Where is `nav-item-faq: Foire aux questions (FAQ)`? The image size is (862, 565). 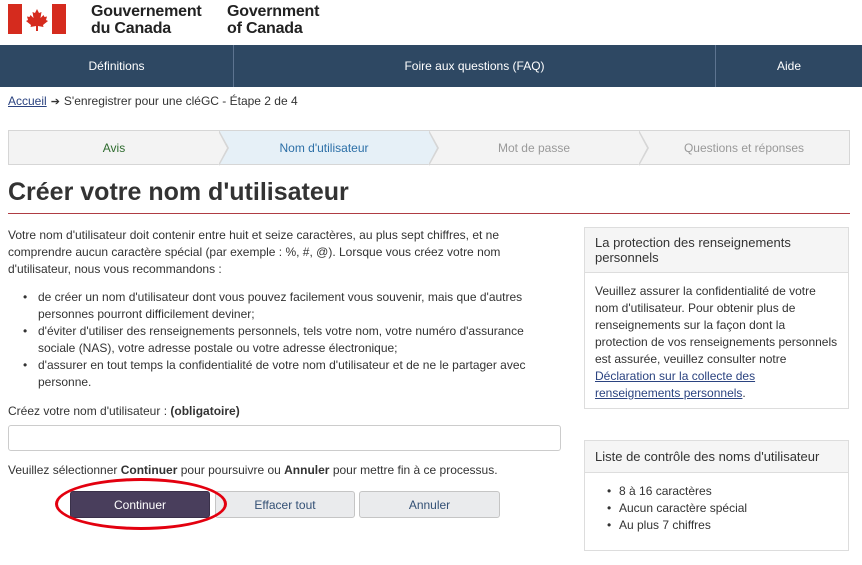
nav-item-faq: Foire aux questions (FAQ) is located at coordinates (475, 66).